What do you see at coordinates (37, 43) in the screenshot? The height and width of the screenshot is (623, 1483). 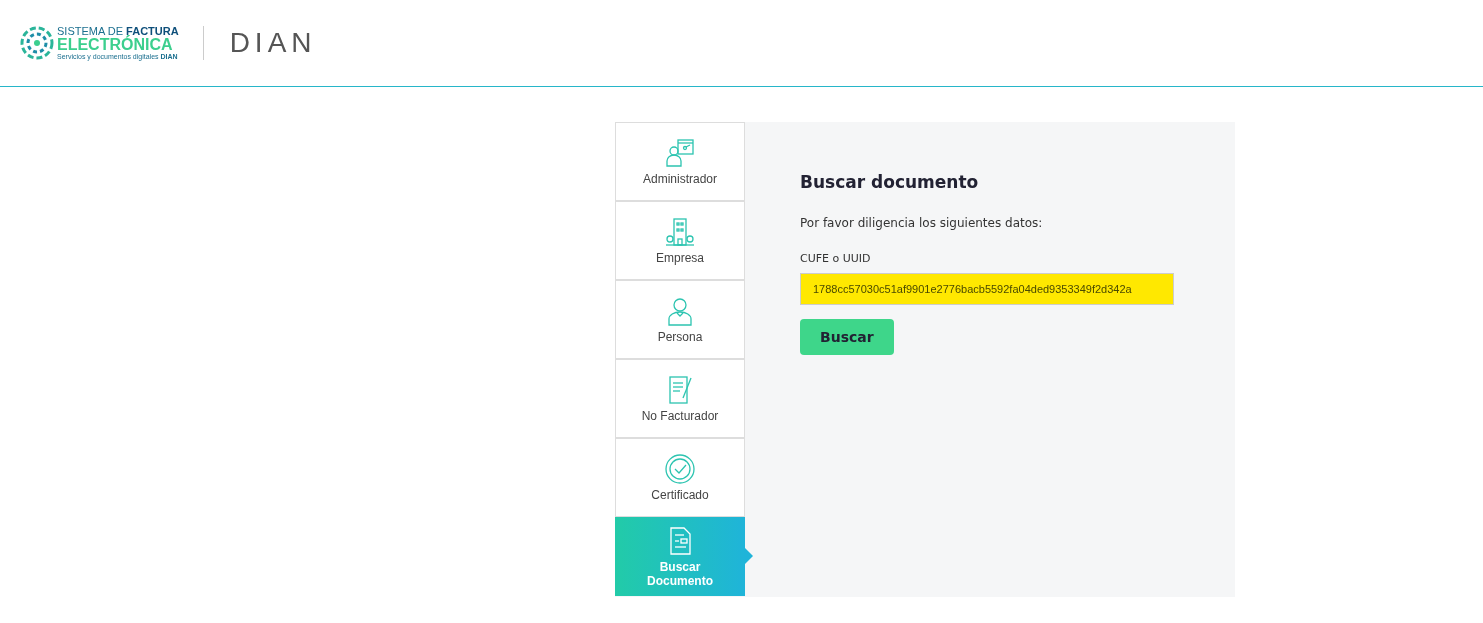 I see `globe-logo-icon` at bounding box center [37, 43].